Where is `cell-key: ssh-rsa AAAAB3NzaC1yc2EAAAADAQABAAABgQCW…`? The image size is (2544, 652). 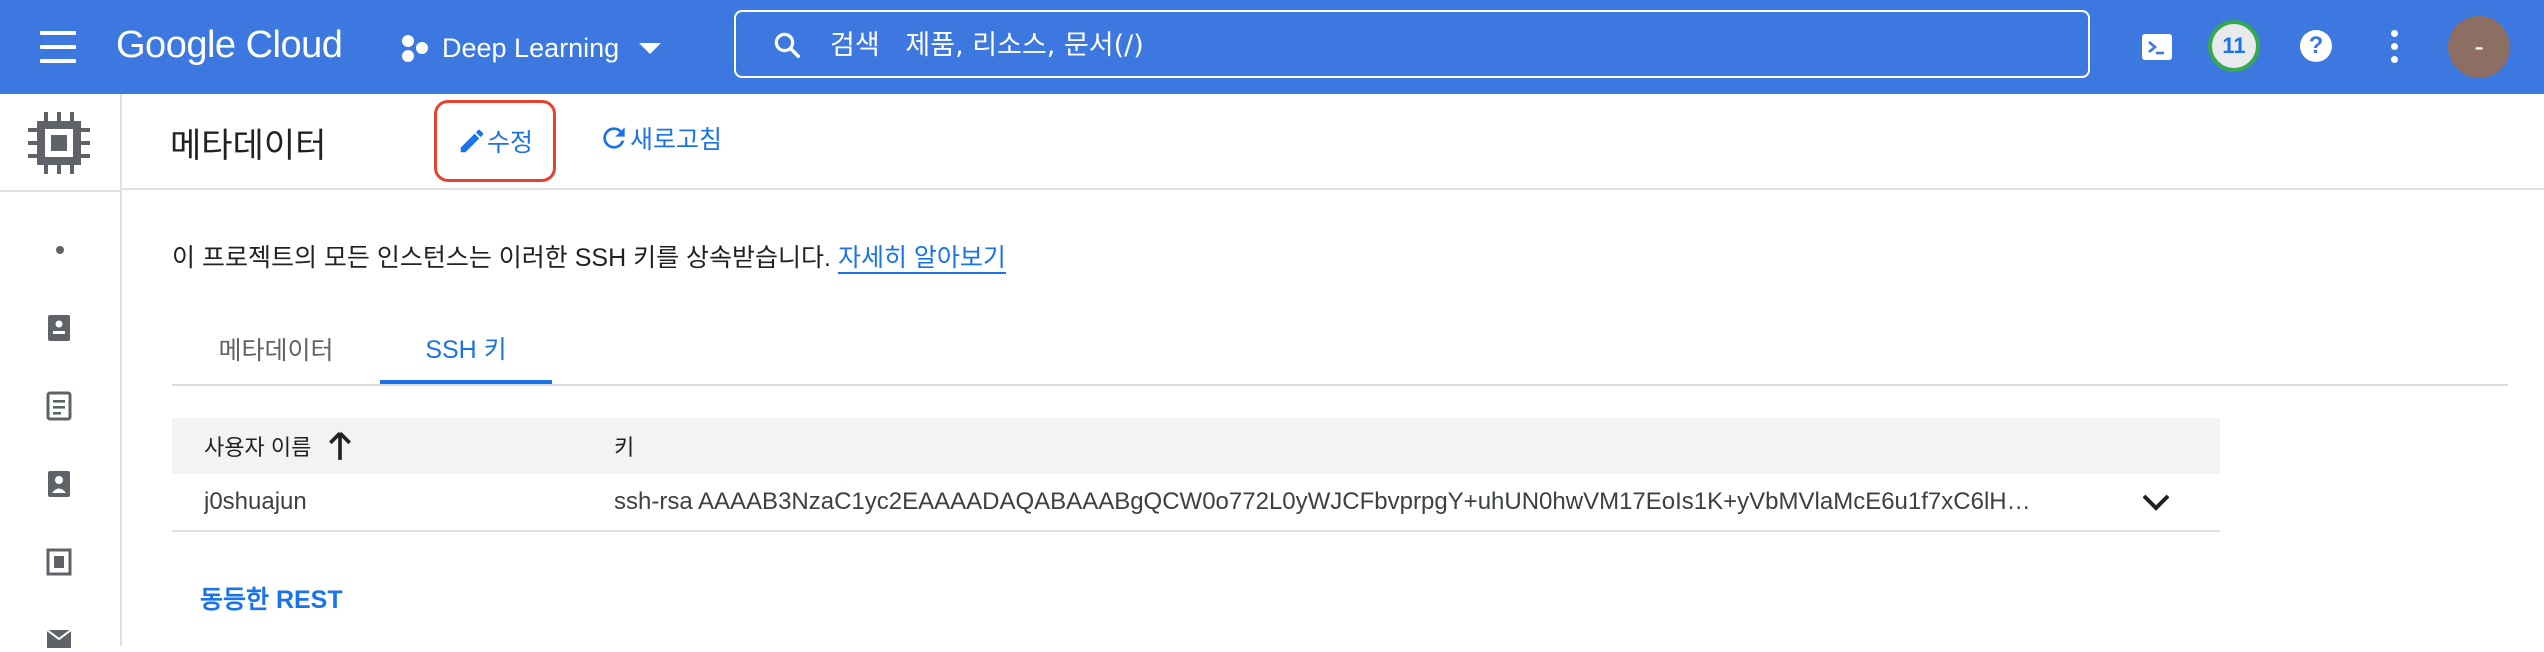 cell-key: ssh-rsa AAAAB3NzaC1yc2EAAAADAQABAAABgQCW… is located at coordinates (1322, 501).